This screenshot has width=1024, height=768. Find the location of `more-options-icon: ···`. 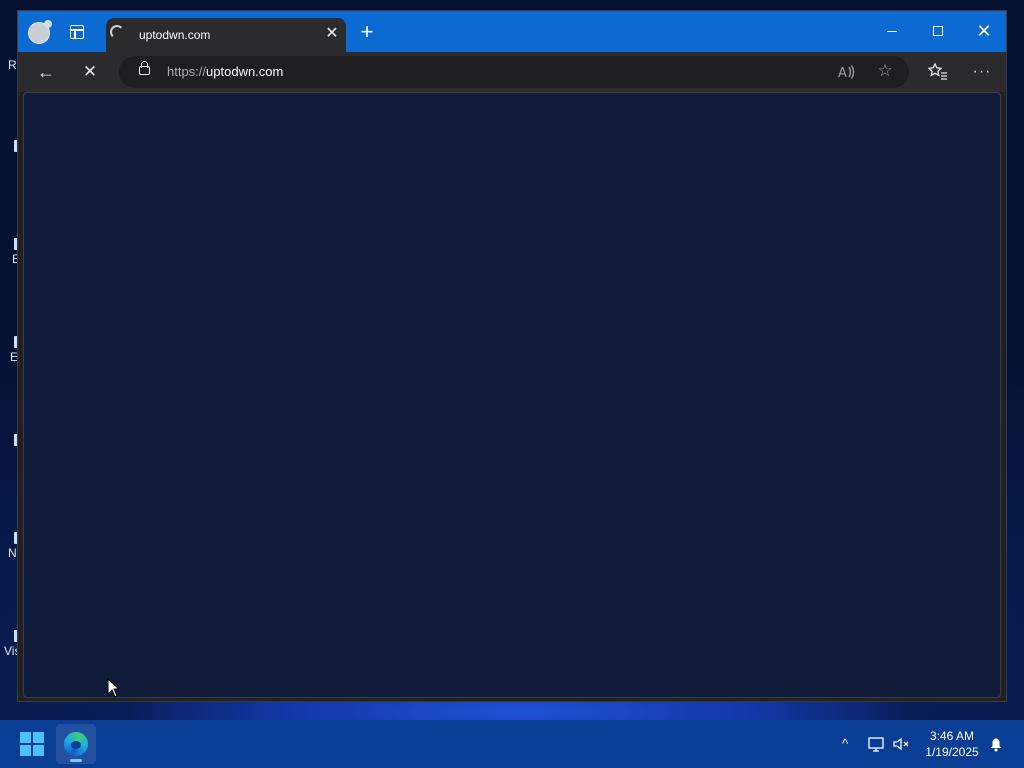

more-options-icon: ··· is located at coordinates (982, 72).